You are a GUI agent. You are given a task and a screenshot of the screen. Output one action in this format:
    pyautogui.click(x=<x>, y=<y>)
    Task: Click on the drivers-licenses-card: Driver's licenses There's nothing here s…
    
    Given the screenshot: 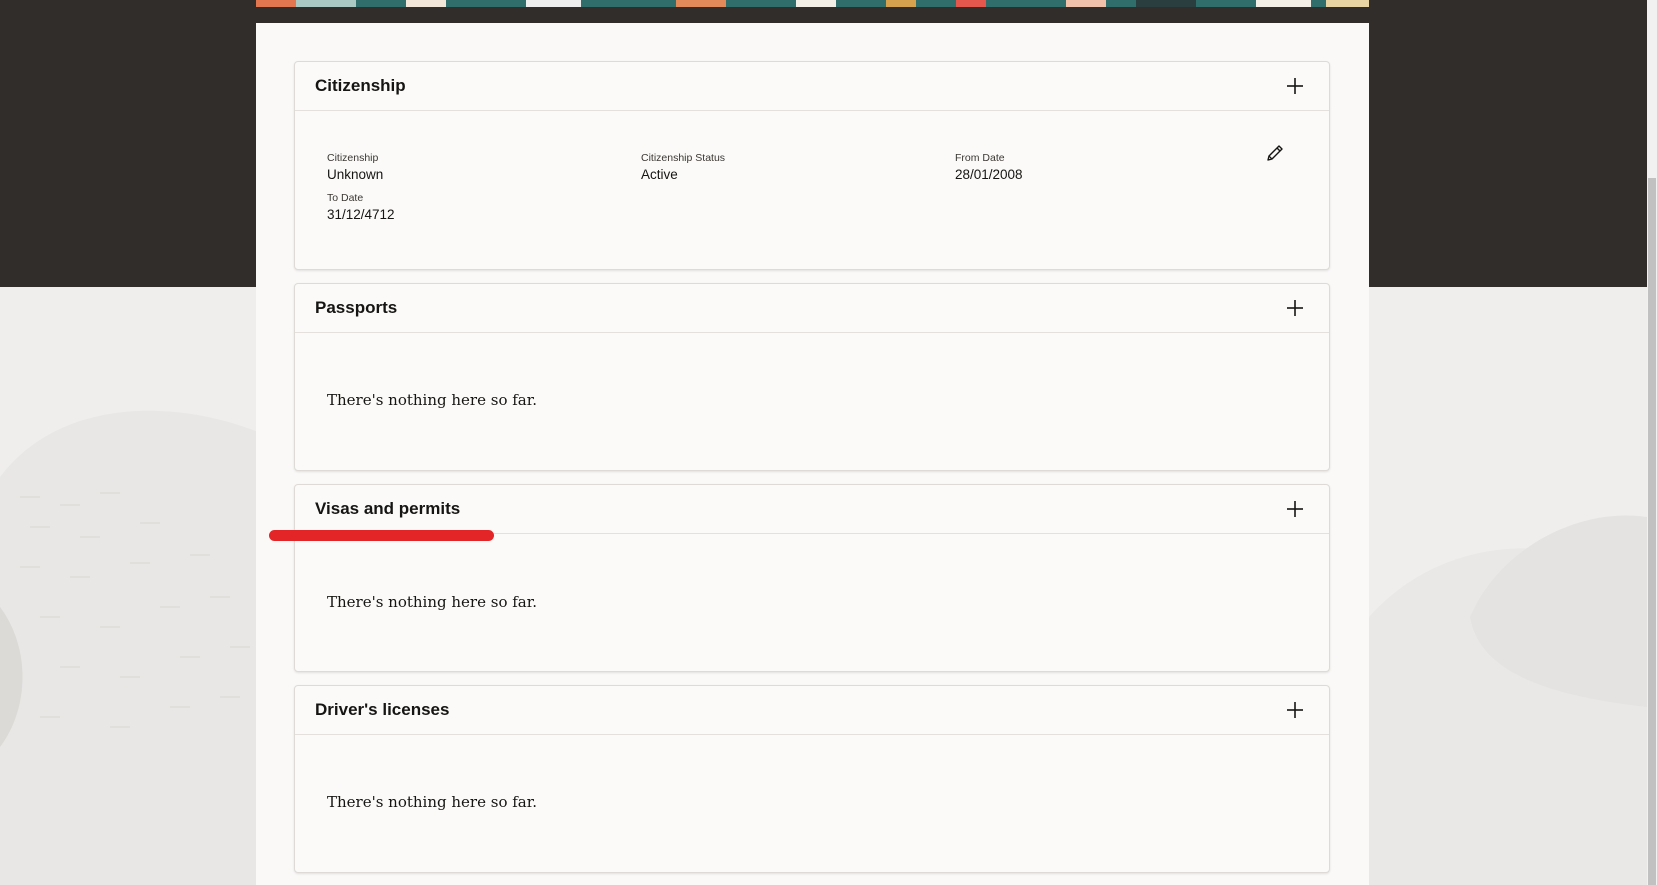 What is the action you would take?
    pyautogui.click(x=812, y=779)
    